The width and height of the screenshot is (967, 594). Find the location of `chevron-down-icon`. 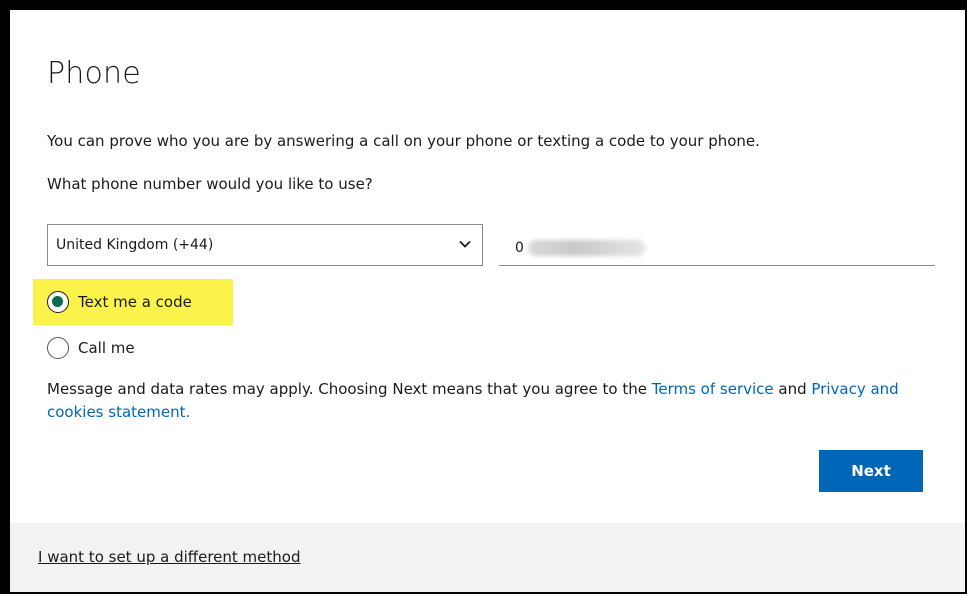

chevron-down-icon is located at coordinates (465, 244).